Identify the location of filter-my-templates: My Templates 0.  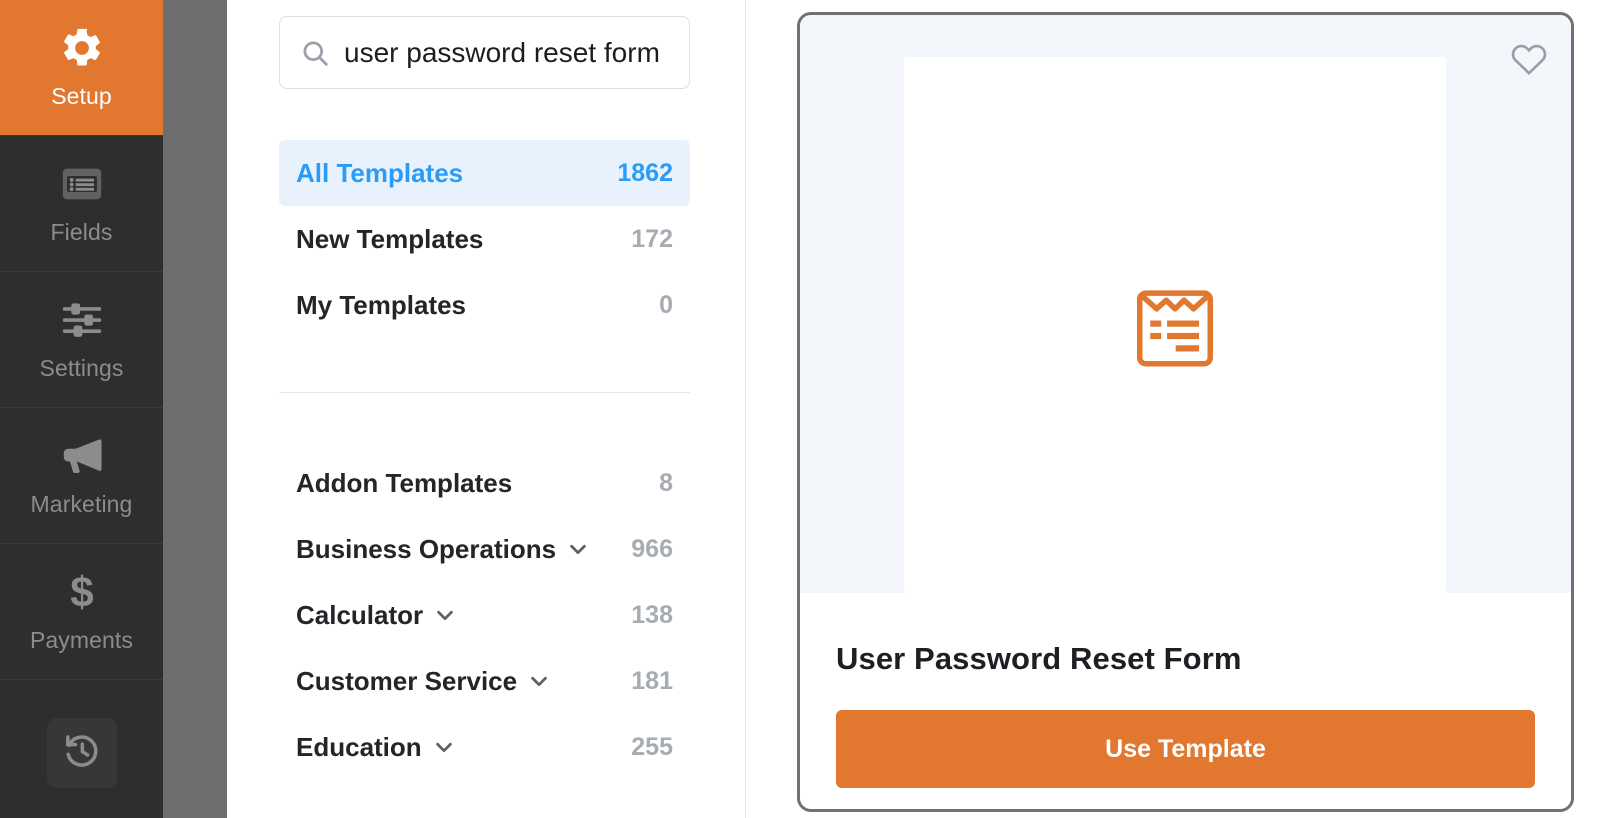
(484, 305).